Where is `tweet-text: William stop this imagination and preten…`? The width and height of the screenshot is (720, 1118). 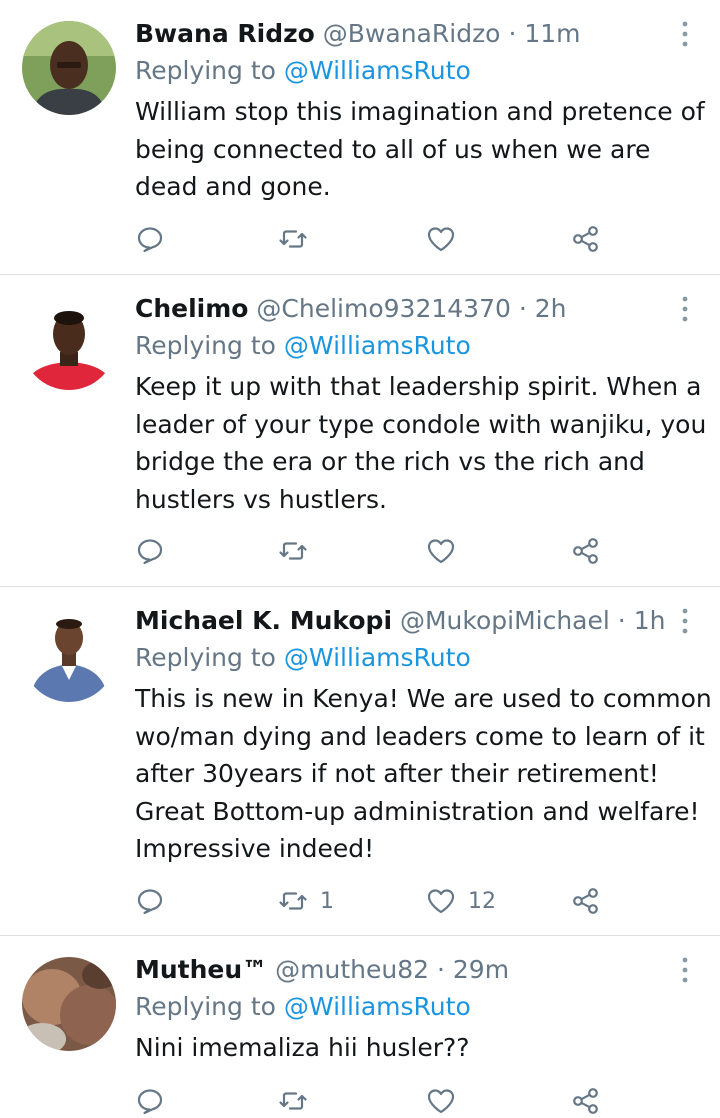 tweet-text: William stop this imagination and preten… is located at coordinates (420, 149).